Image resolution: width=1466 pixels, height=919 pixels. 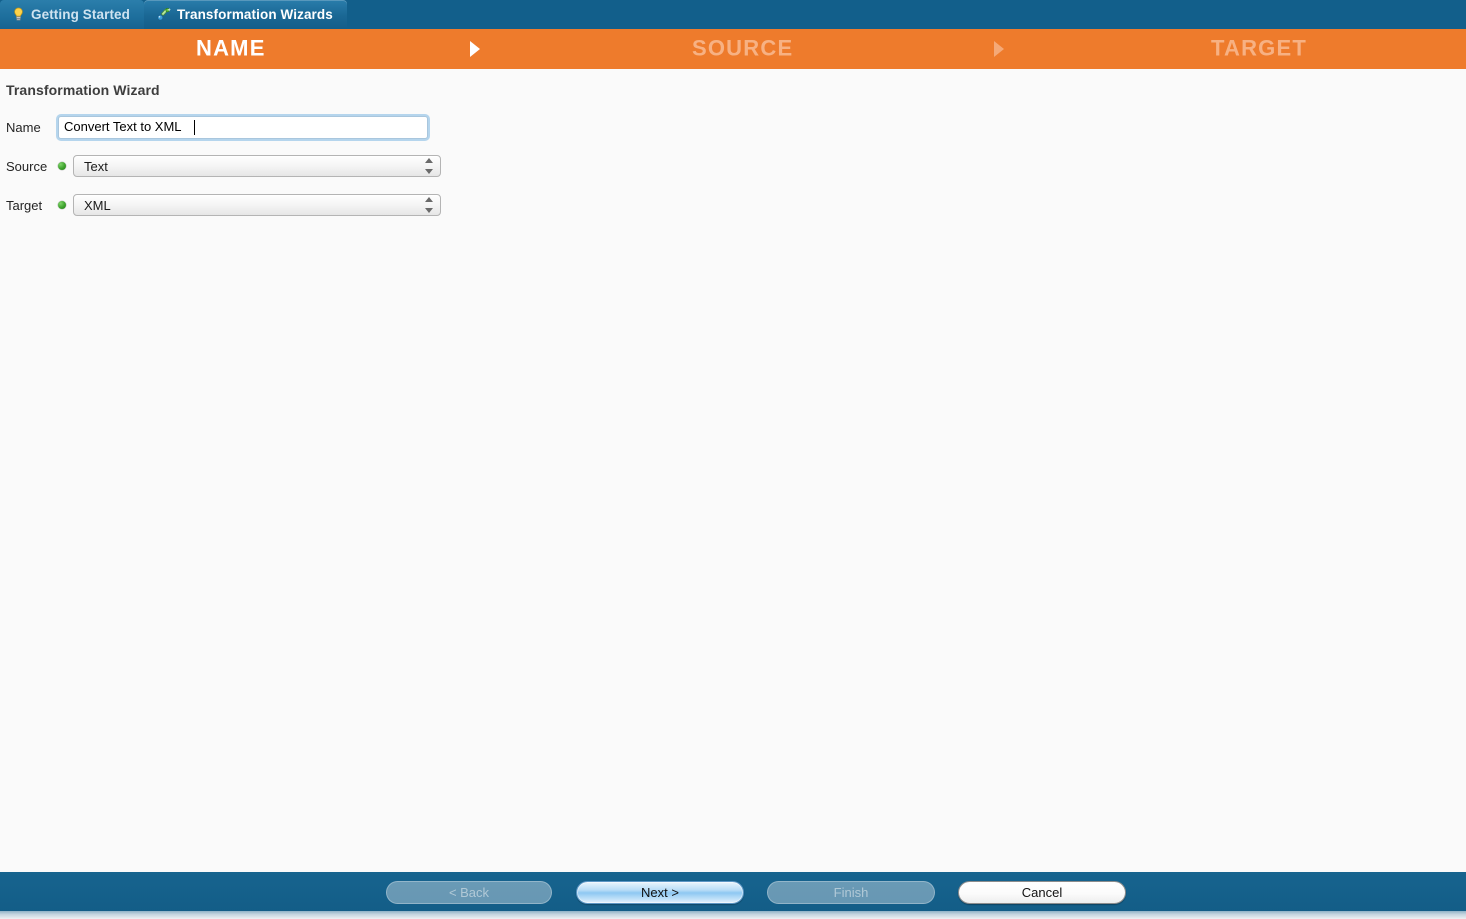 I want to click on lightbulb-icon, so click(x=18, y=14).